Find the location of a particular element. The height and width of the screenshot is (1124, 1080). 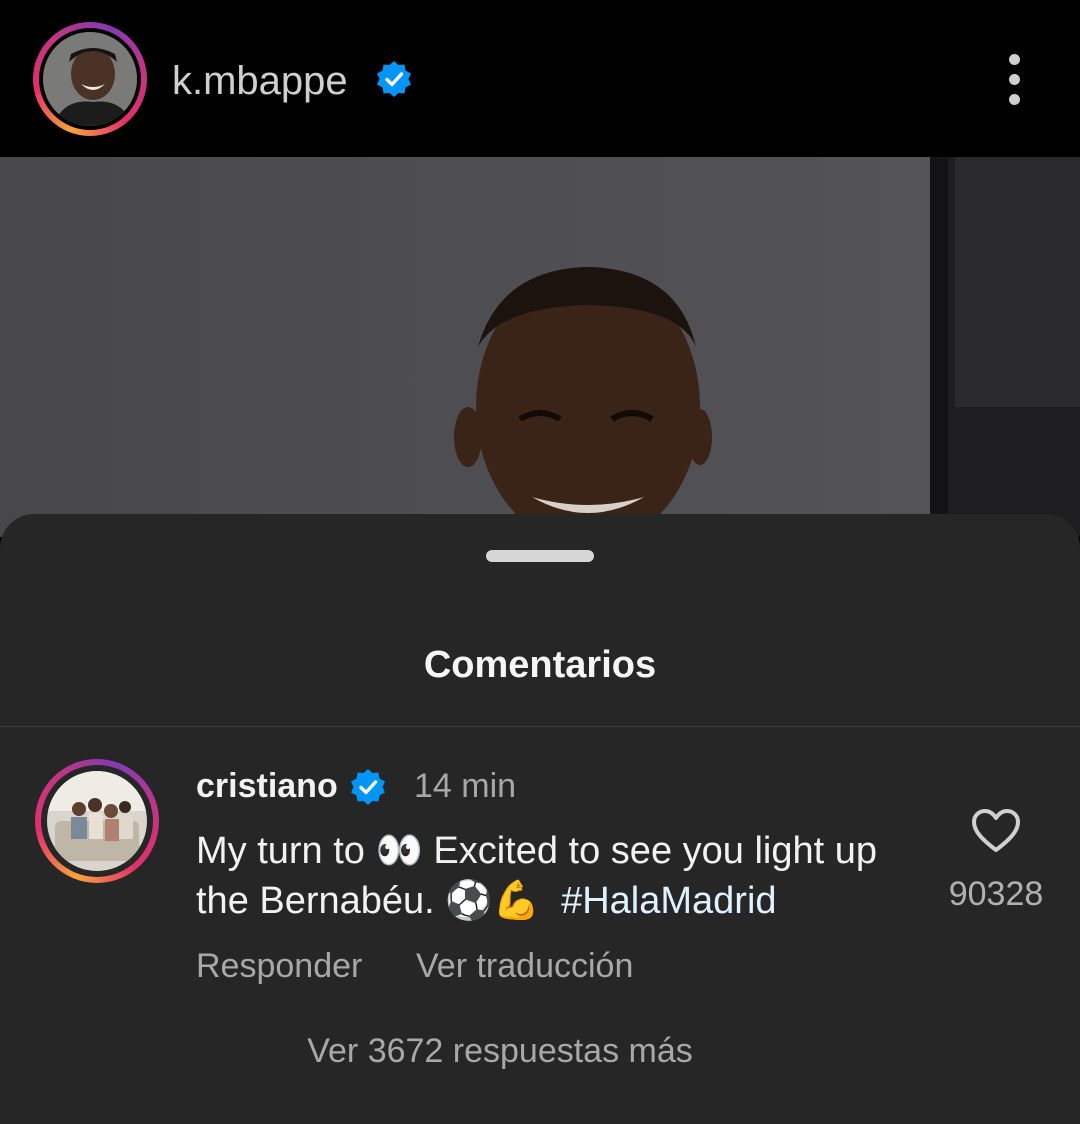

view-more-replies-button: Ver 3672 respuestas más is located at coordinates (500, 1051).